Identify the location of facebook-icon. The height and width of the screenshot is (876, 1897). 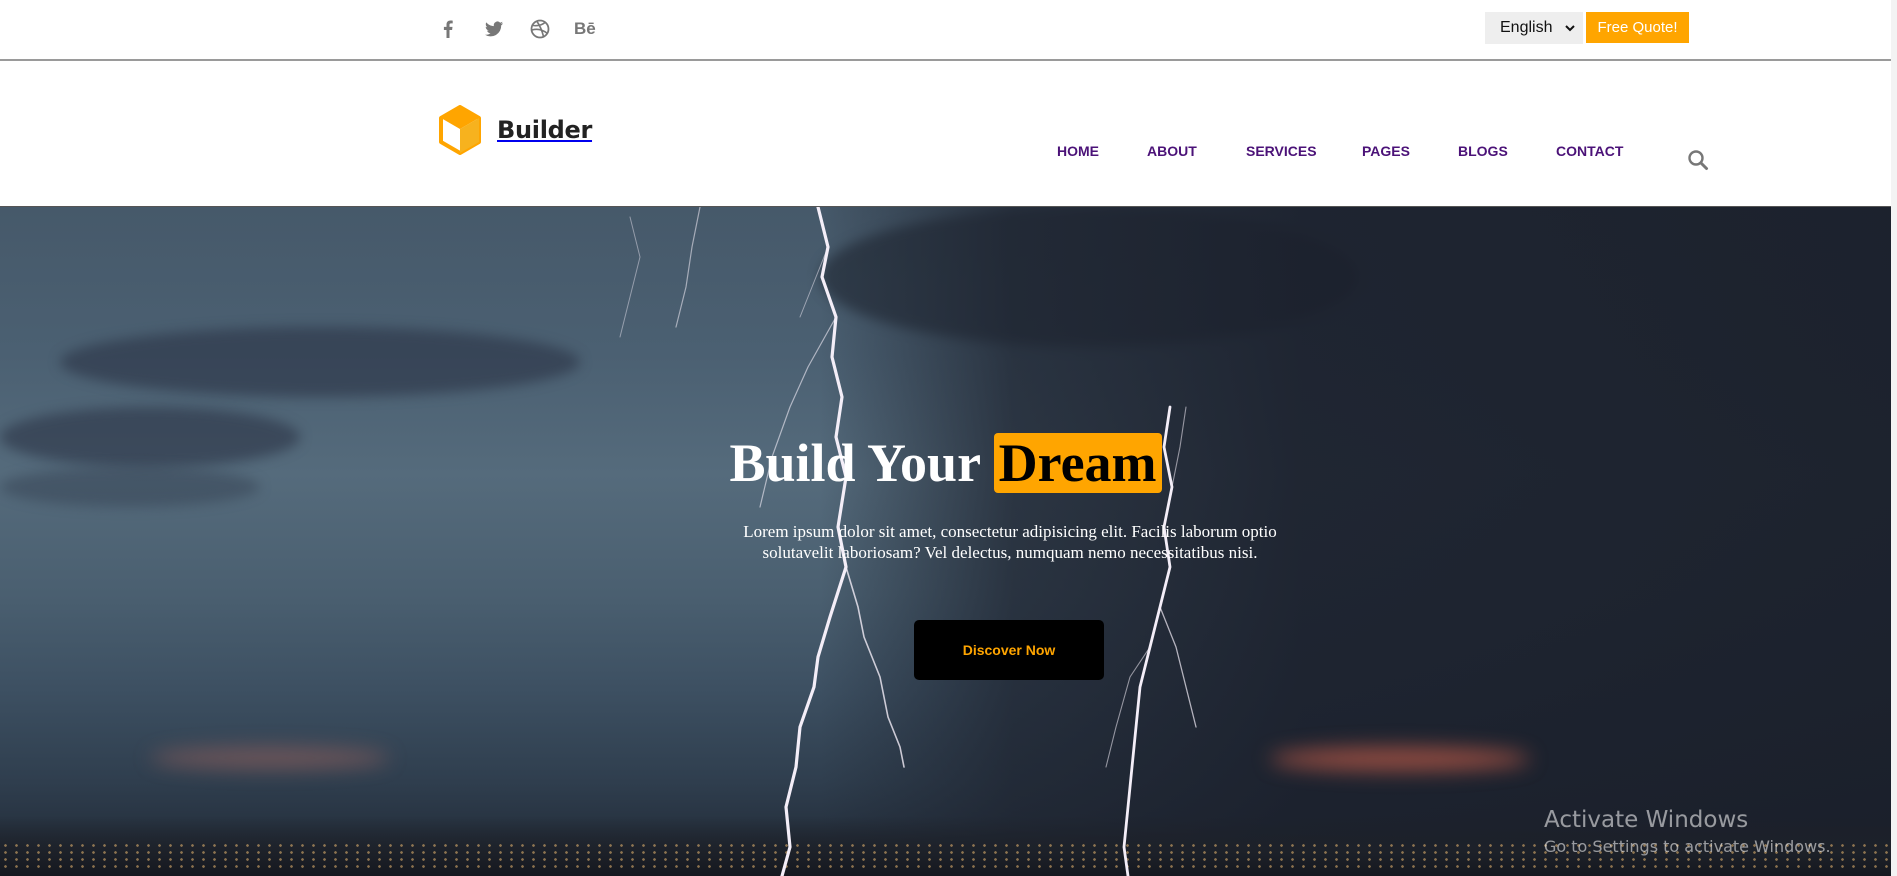
(448, 29).